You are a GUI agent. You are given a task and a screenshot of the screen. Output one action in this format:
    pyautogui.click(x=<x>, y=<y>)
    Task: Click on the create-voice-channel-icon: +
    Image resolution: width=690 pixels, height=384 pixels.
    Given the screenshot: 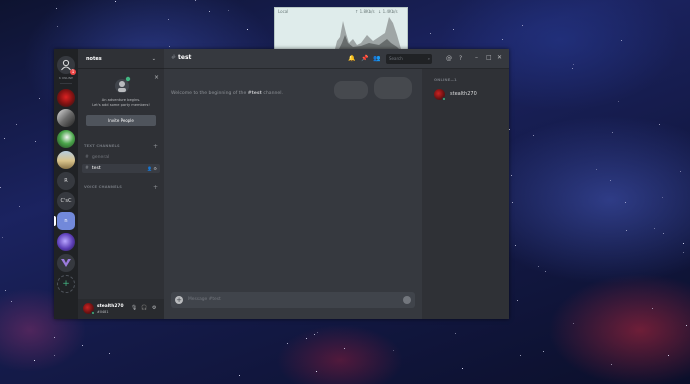 What is the action you would take?
    pyautogui.click(x=155, y=188)
    